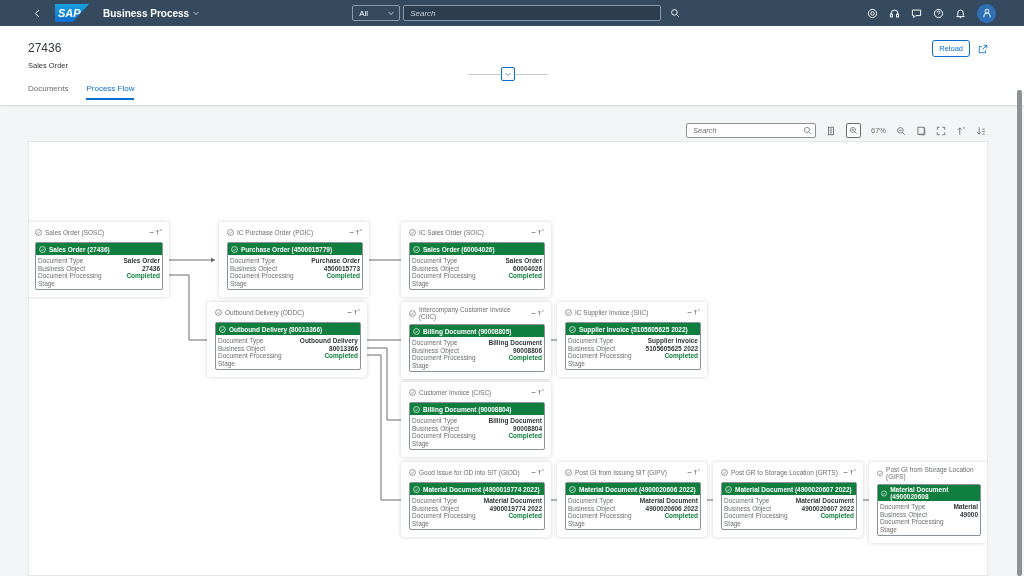 The image size is (1024, 576). What do you see at coordinates (48, 92) in the screenshot?
I see `tab: Documents` at bounding box center [48, 92].